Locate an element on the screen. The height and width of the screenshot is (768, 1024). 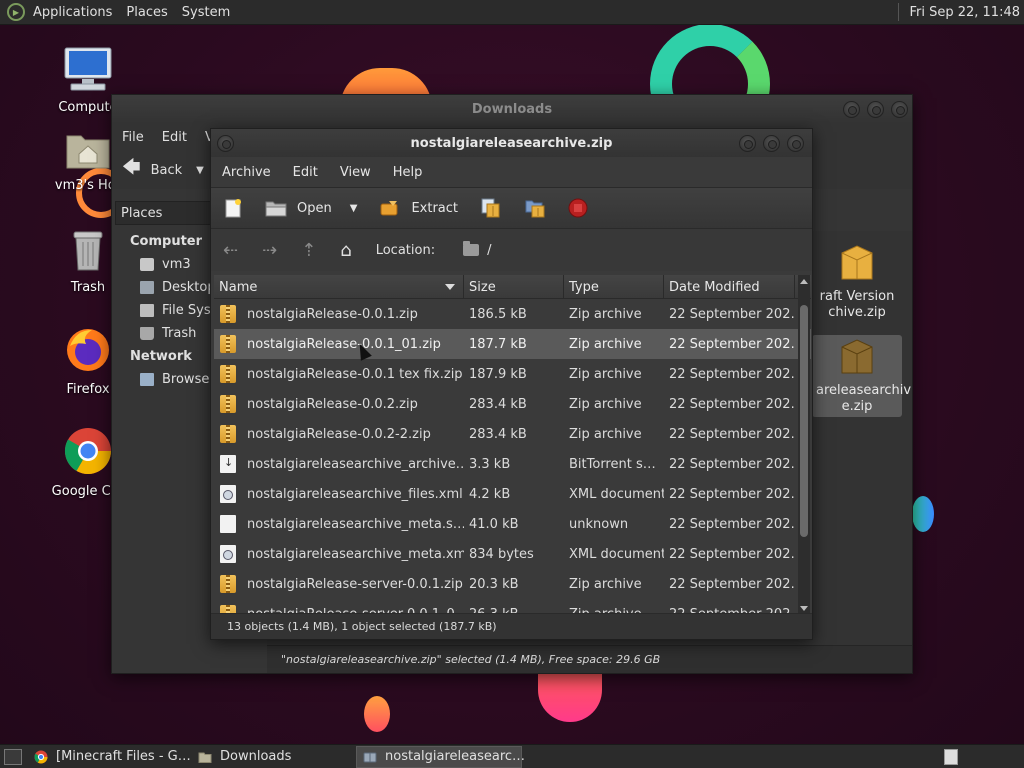
menu-archive: Archive is located at coordinates (246, 172).